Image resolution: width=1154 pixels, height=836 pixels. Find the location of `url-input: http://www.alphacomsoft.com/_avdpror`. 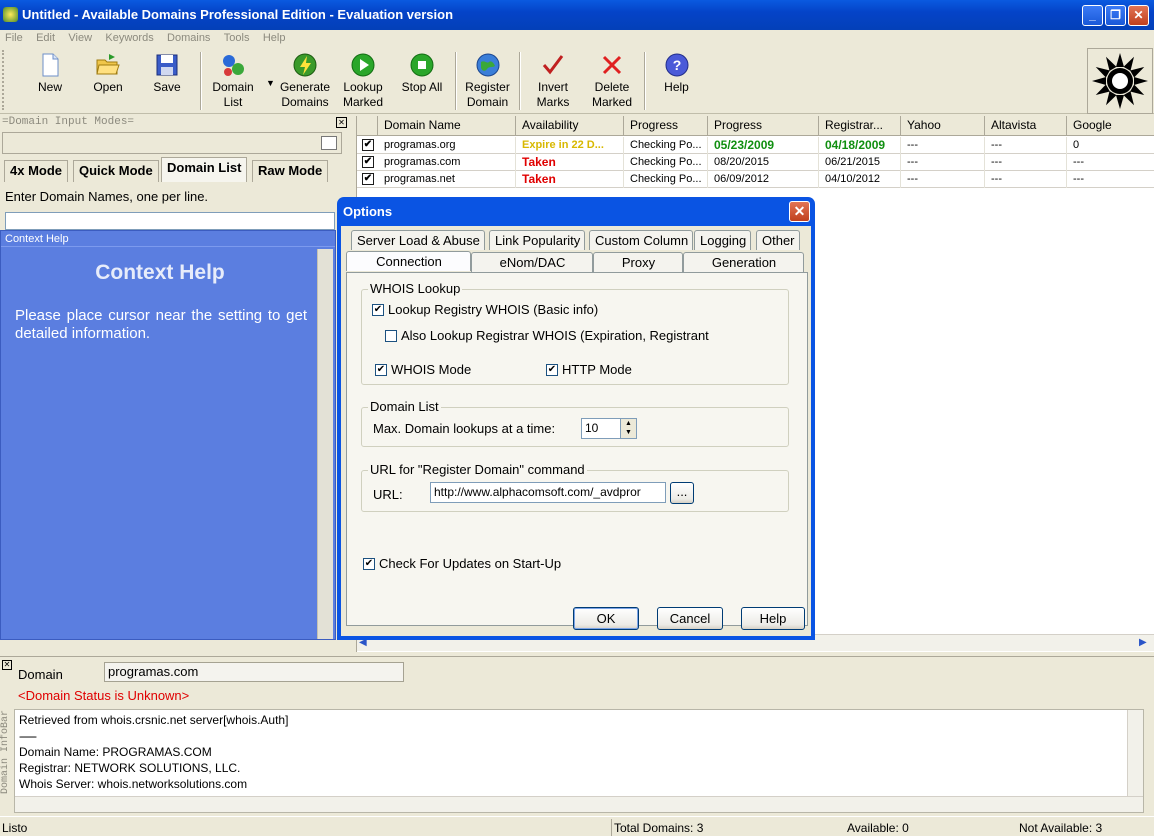

url-input: http://www.alphacomsoft.com/_avdpror is located at coordinates (548, 492).